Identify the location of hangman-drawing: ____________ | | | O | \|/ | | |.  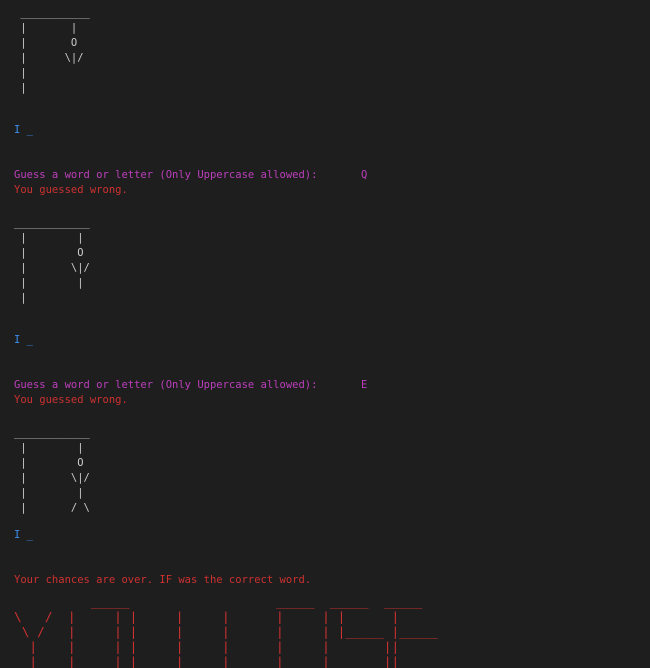
(52, 260).